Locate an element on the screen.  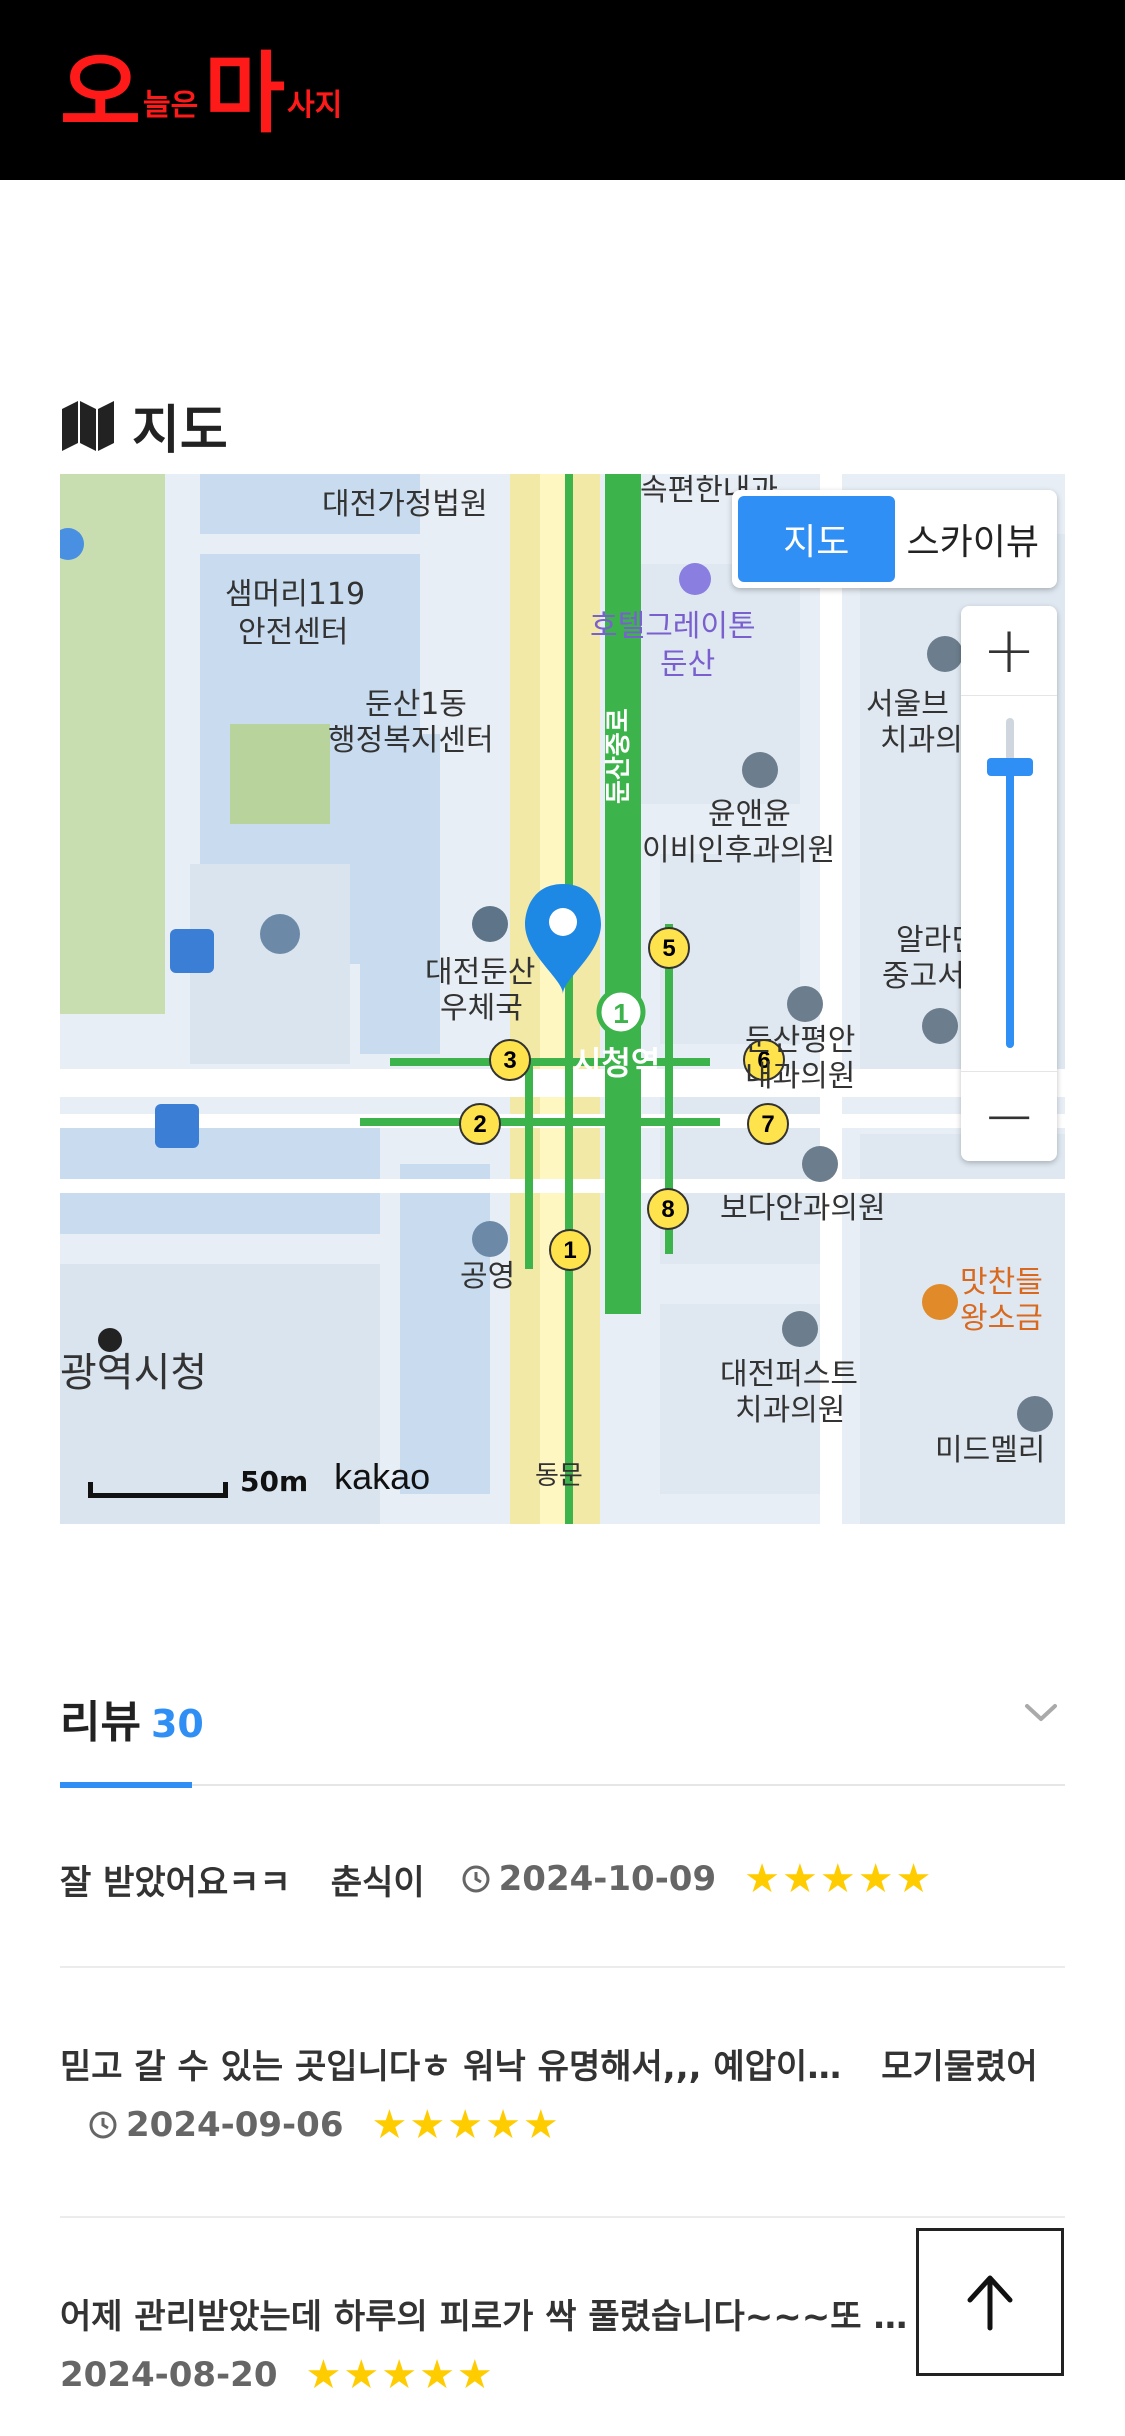
review-line: 어제 관리받았는데 하루의 피로가 싹 풀렸습니다~~~또 … 깡 is located at coordinates (562, 2313).